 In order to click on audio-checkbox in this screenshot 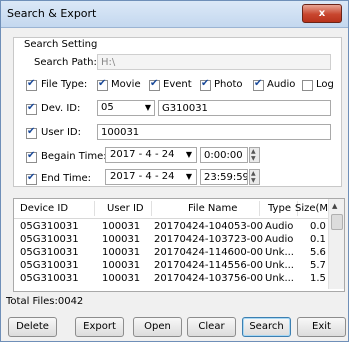, I will do `click(258, 84)`.